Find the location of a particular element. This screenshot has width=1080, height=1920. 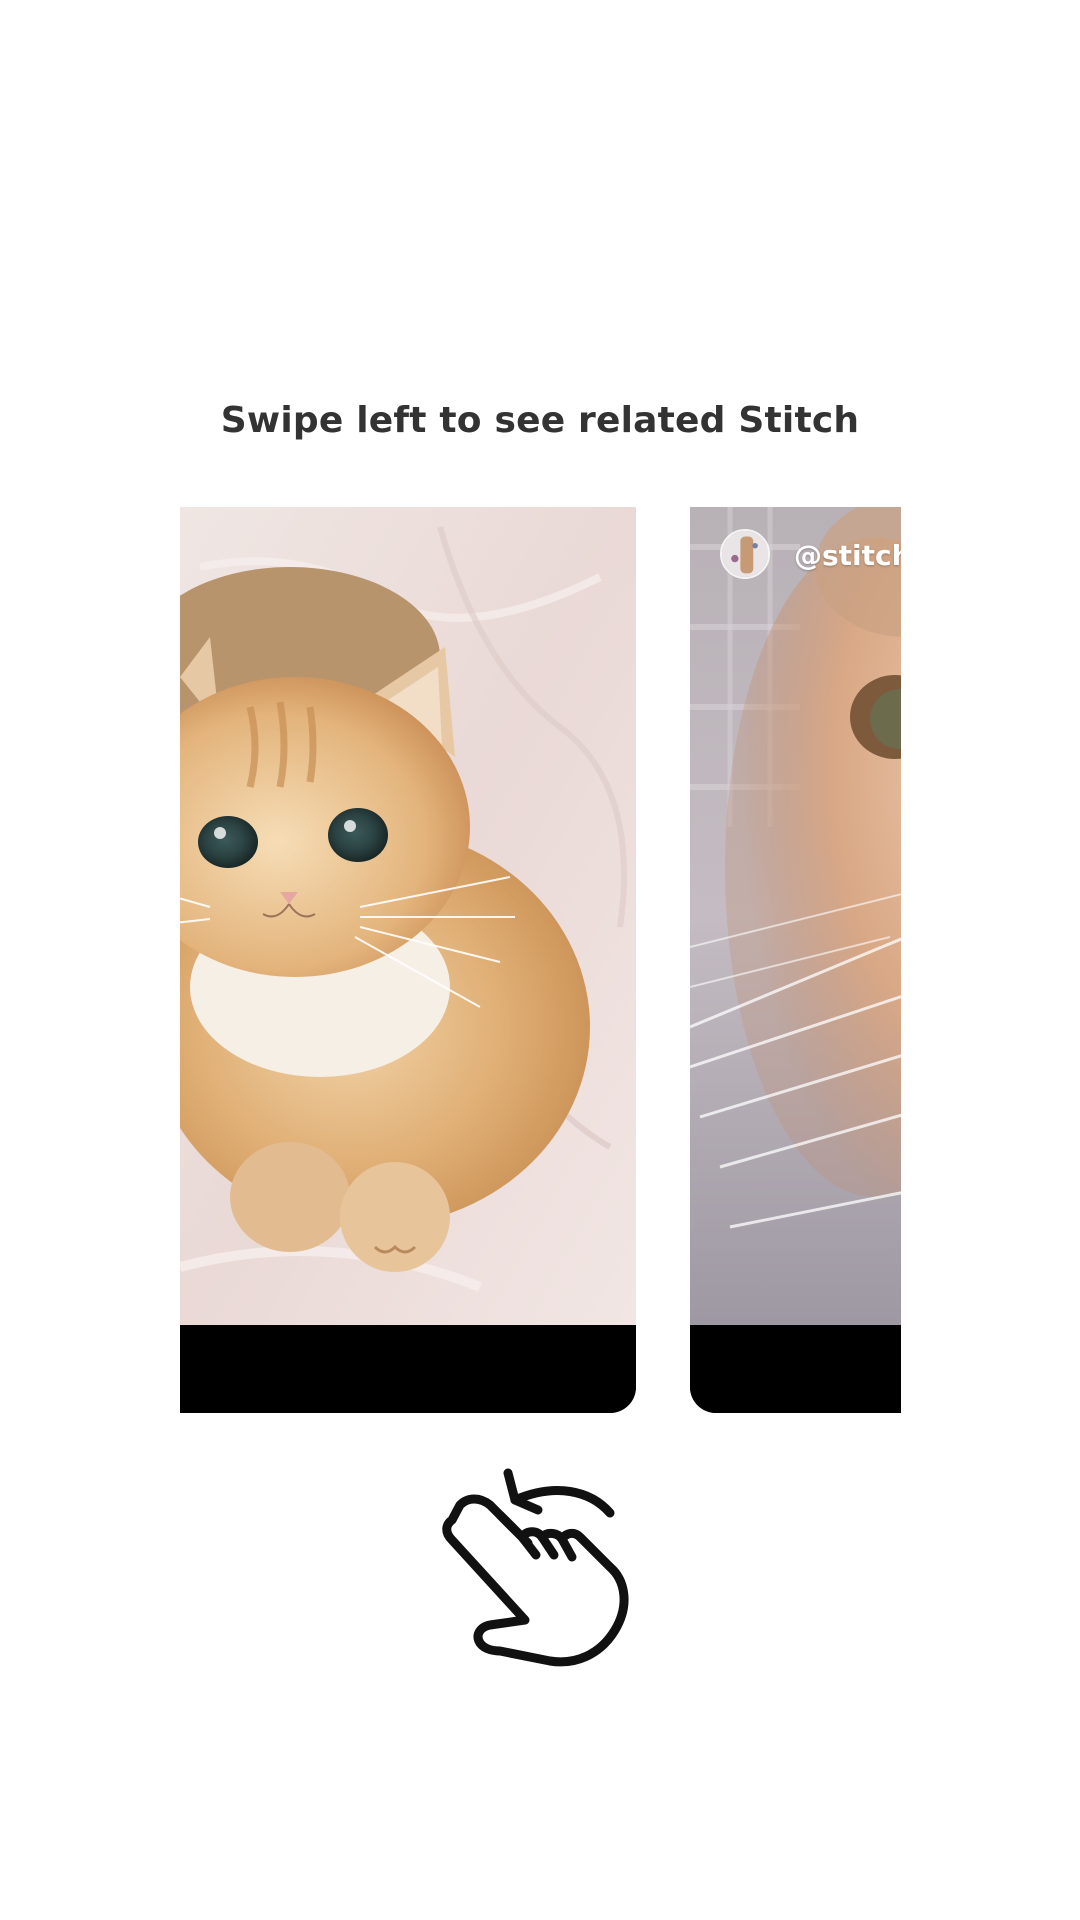

avatar-icon is located at coordinates (745, 554).